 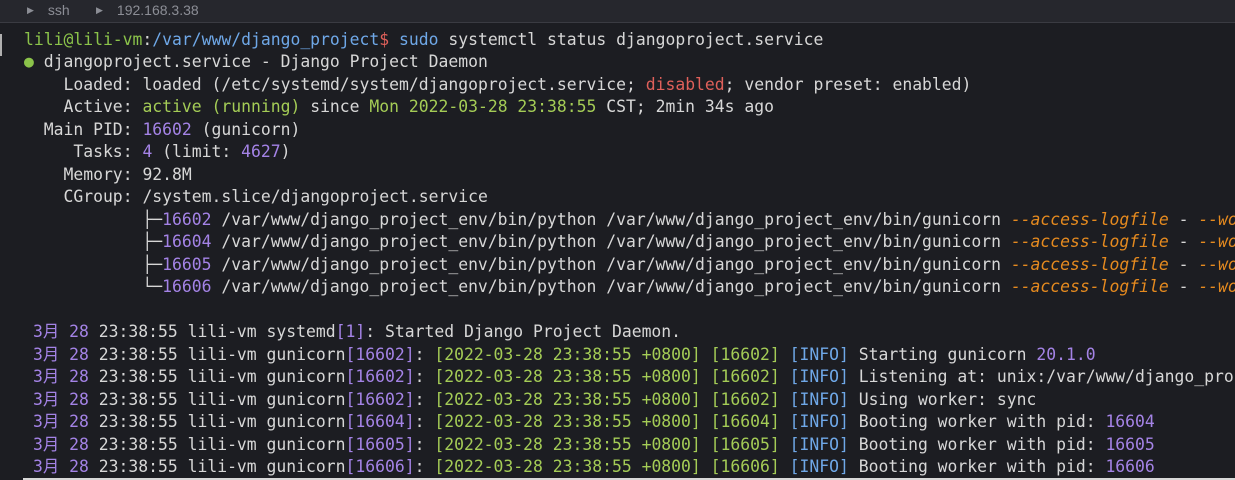 What do you see at coordinates (617, 11) in the screenshot?
I see `breadcrumb: ▶ ssh ▶ 192.168.3.38` at bounding box center [617, 11].